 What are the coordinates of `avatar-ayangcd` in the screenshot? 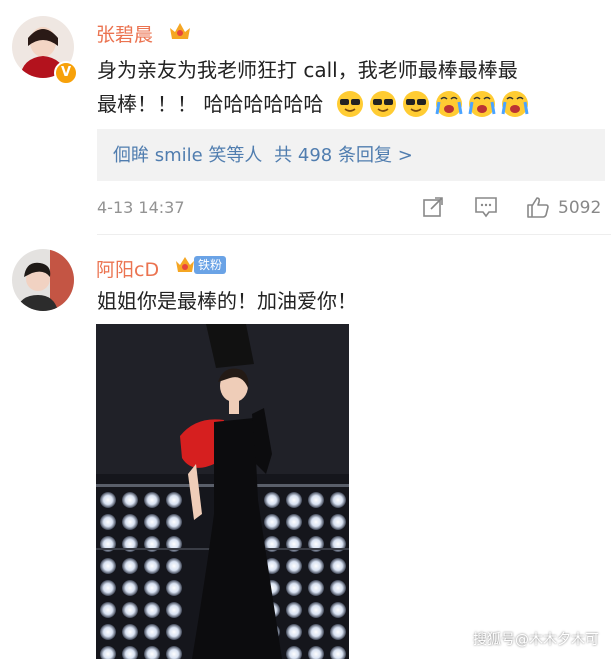 It's located at (43, 280).